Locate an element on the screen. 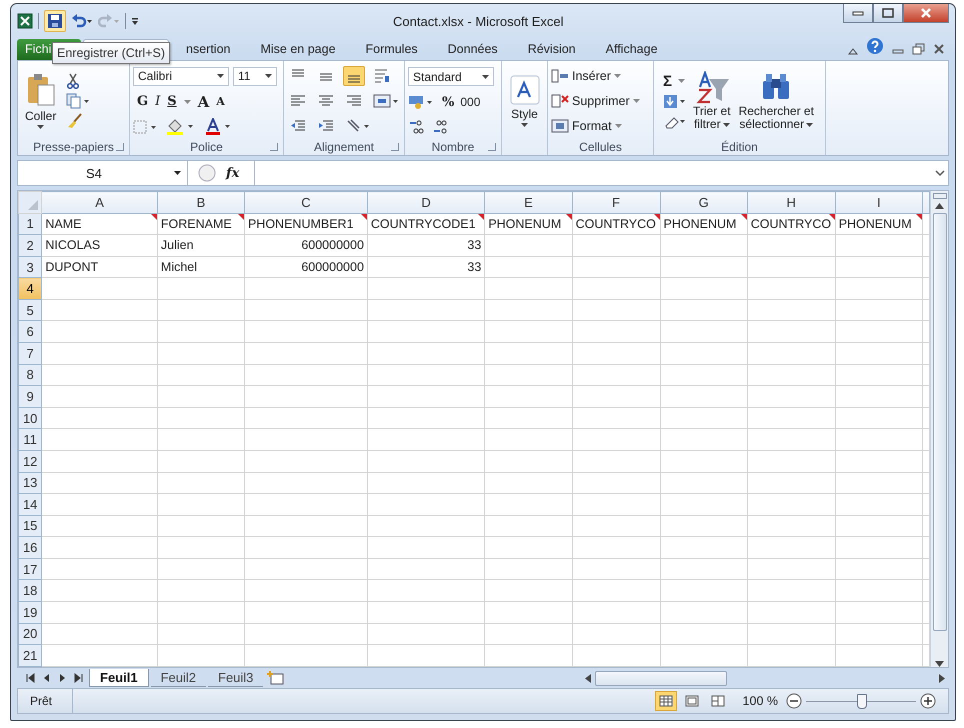 Image resolution: width=964 pixels, height=728 pixels. borders-icon is located at coordinates (146, 126).